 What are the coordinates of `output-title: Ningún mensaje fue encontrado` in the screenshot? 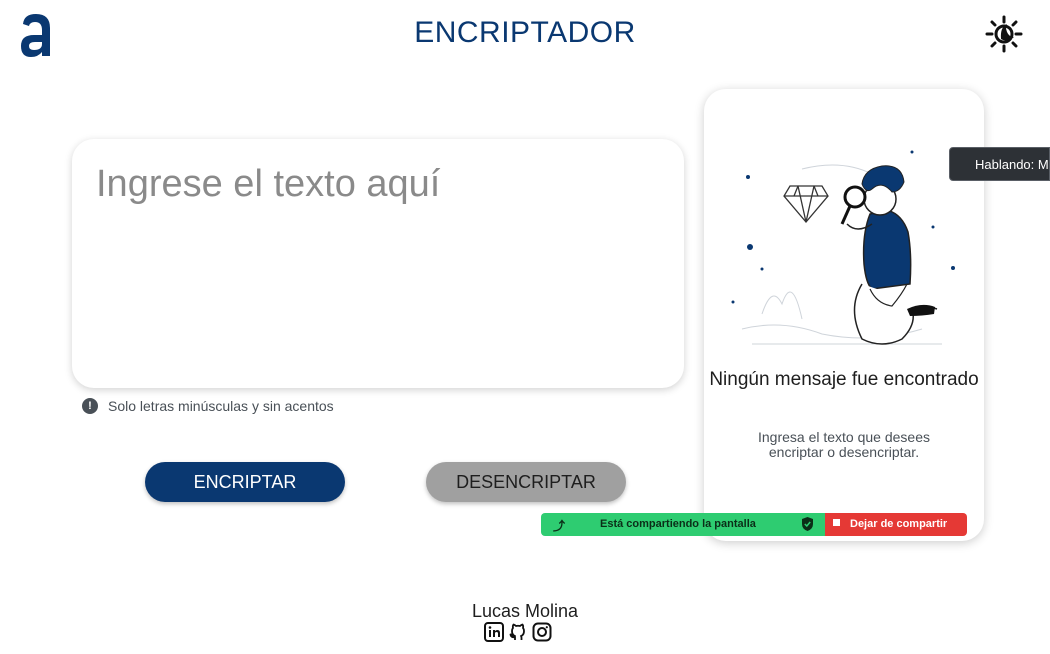 It's located at (844, 379).